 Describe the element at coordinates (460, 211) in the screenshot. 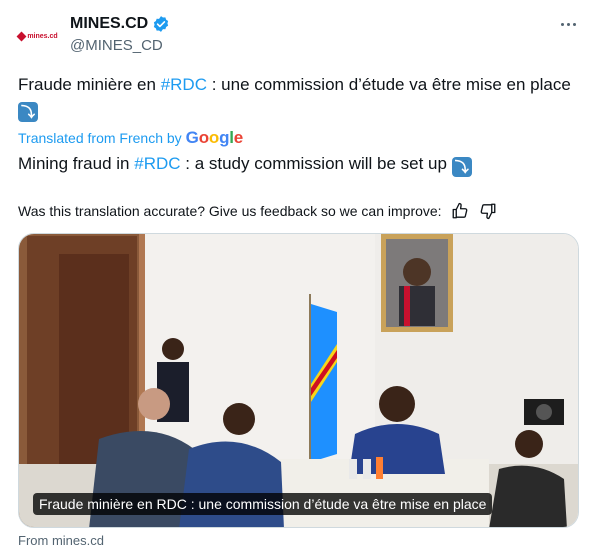

I see `thumbs-up-icon` at that location.